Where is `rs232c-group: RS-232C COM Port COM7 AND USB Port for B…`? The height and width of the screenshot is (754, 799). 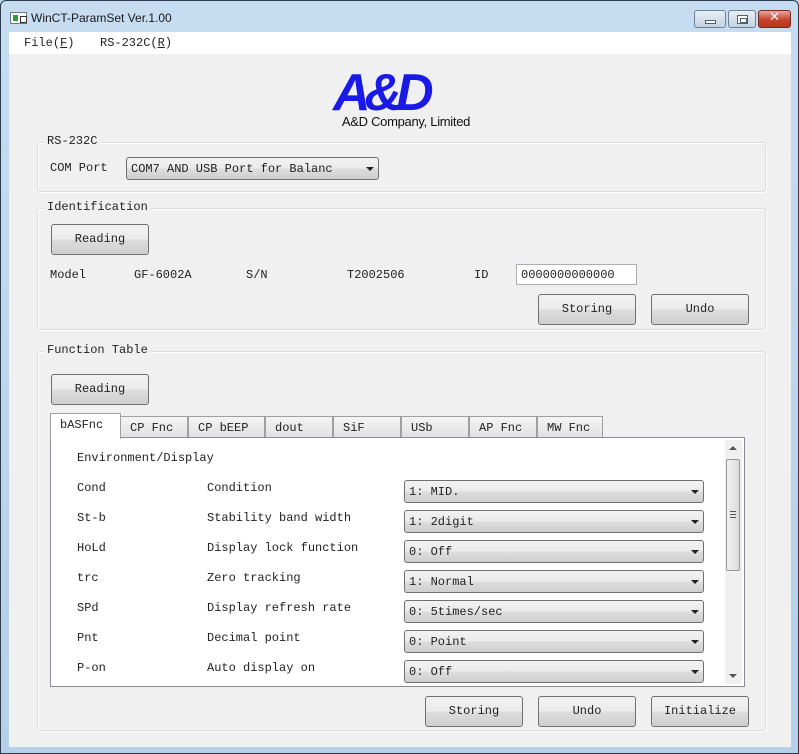 rs232c-group: RS-232C COM Port COM7 AND USB Port for B… is located at coordinates (401, 163).